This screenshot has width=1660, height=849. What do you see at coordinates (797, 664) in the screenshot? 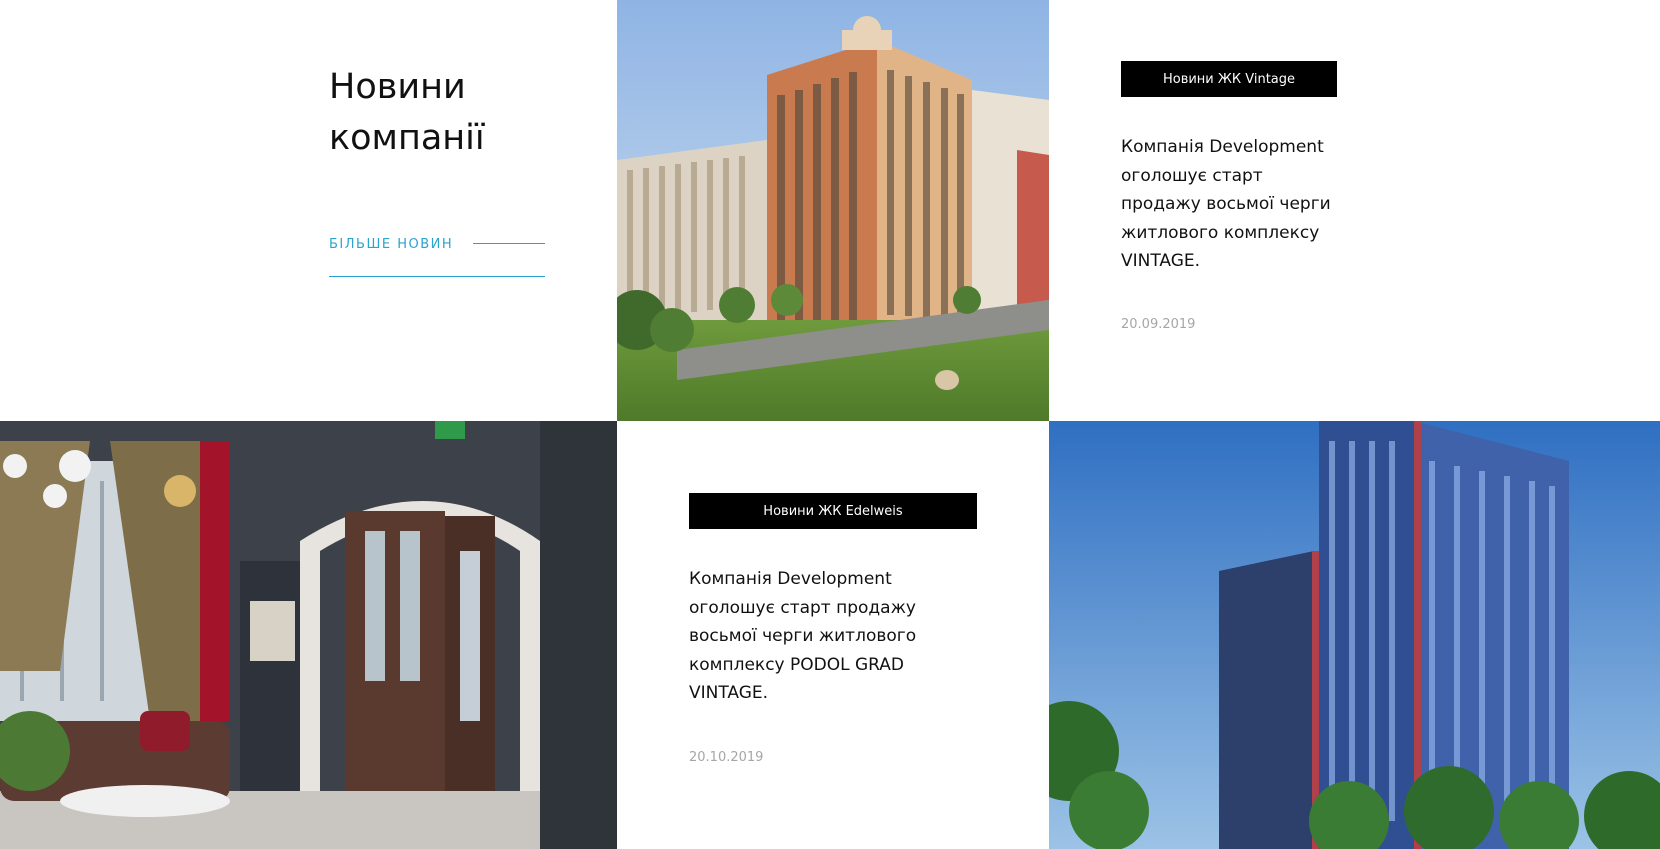
I see `headline-line: комплексу PODOL GRAD` at bounding box center [797, 664].